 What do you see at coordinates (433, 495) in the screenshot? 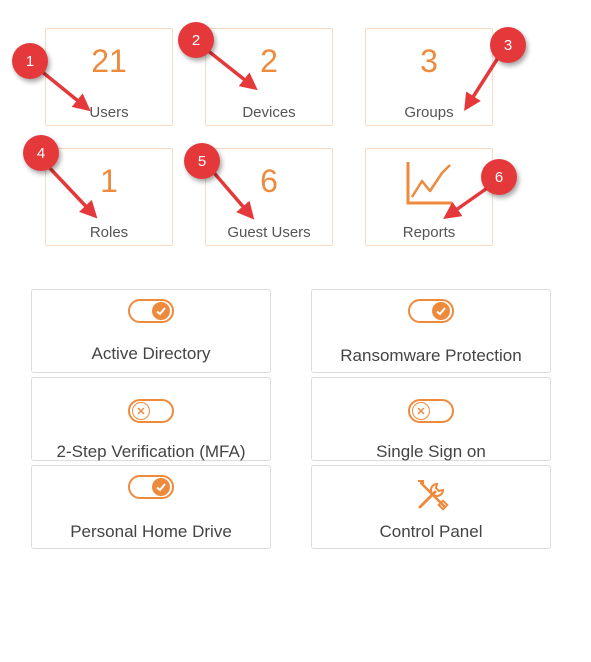
I see `tools-icon` at bounding box center [433, 495].